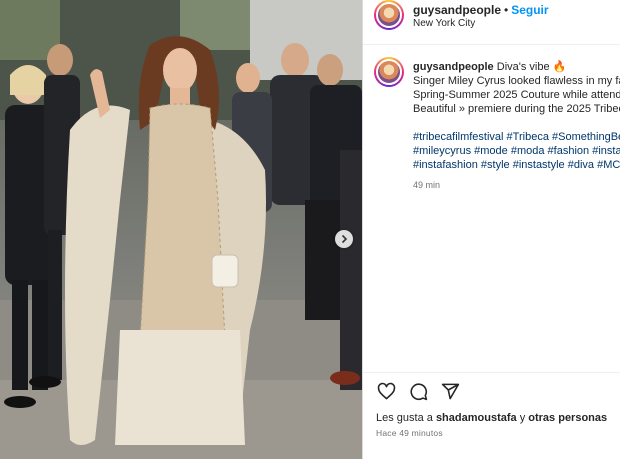 Image resolution: width=620 pixels, height=459 pixels. I want to click on likes-prefix: Les gusta a, so click(404, 418).